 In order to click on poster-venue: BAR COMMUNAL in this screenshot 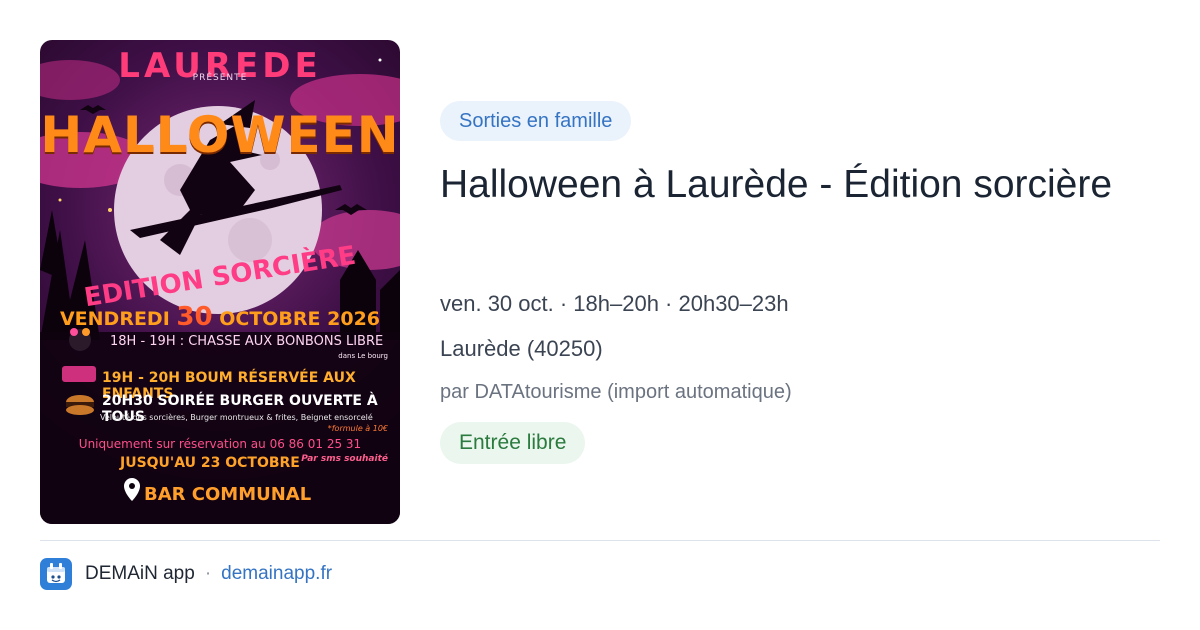, I will do `click(228, 494)`.